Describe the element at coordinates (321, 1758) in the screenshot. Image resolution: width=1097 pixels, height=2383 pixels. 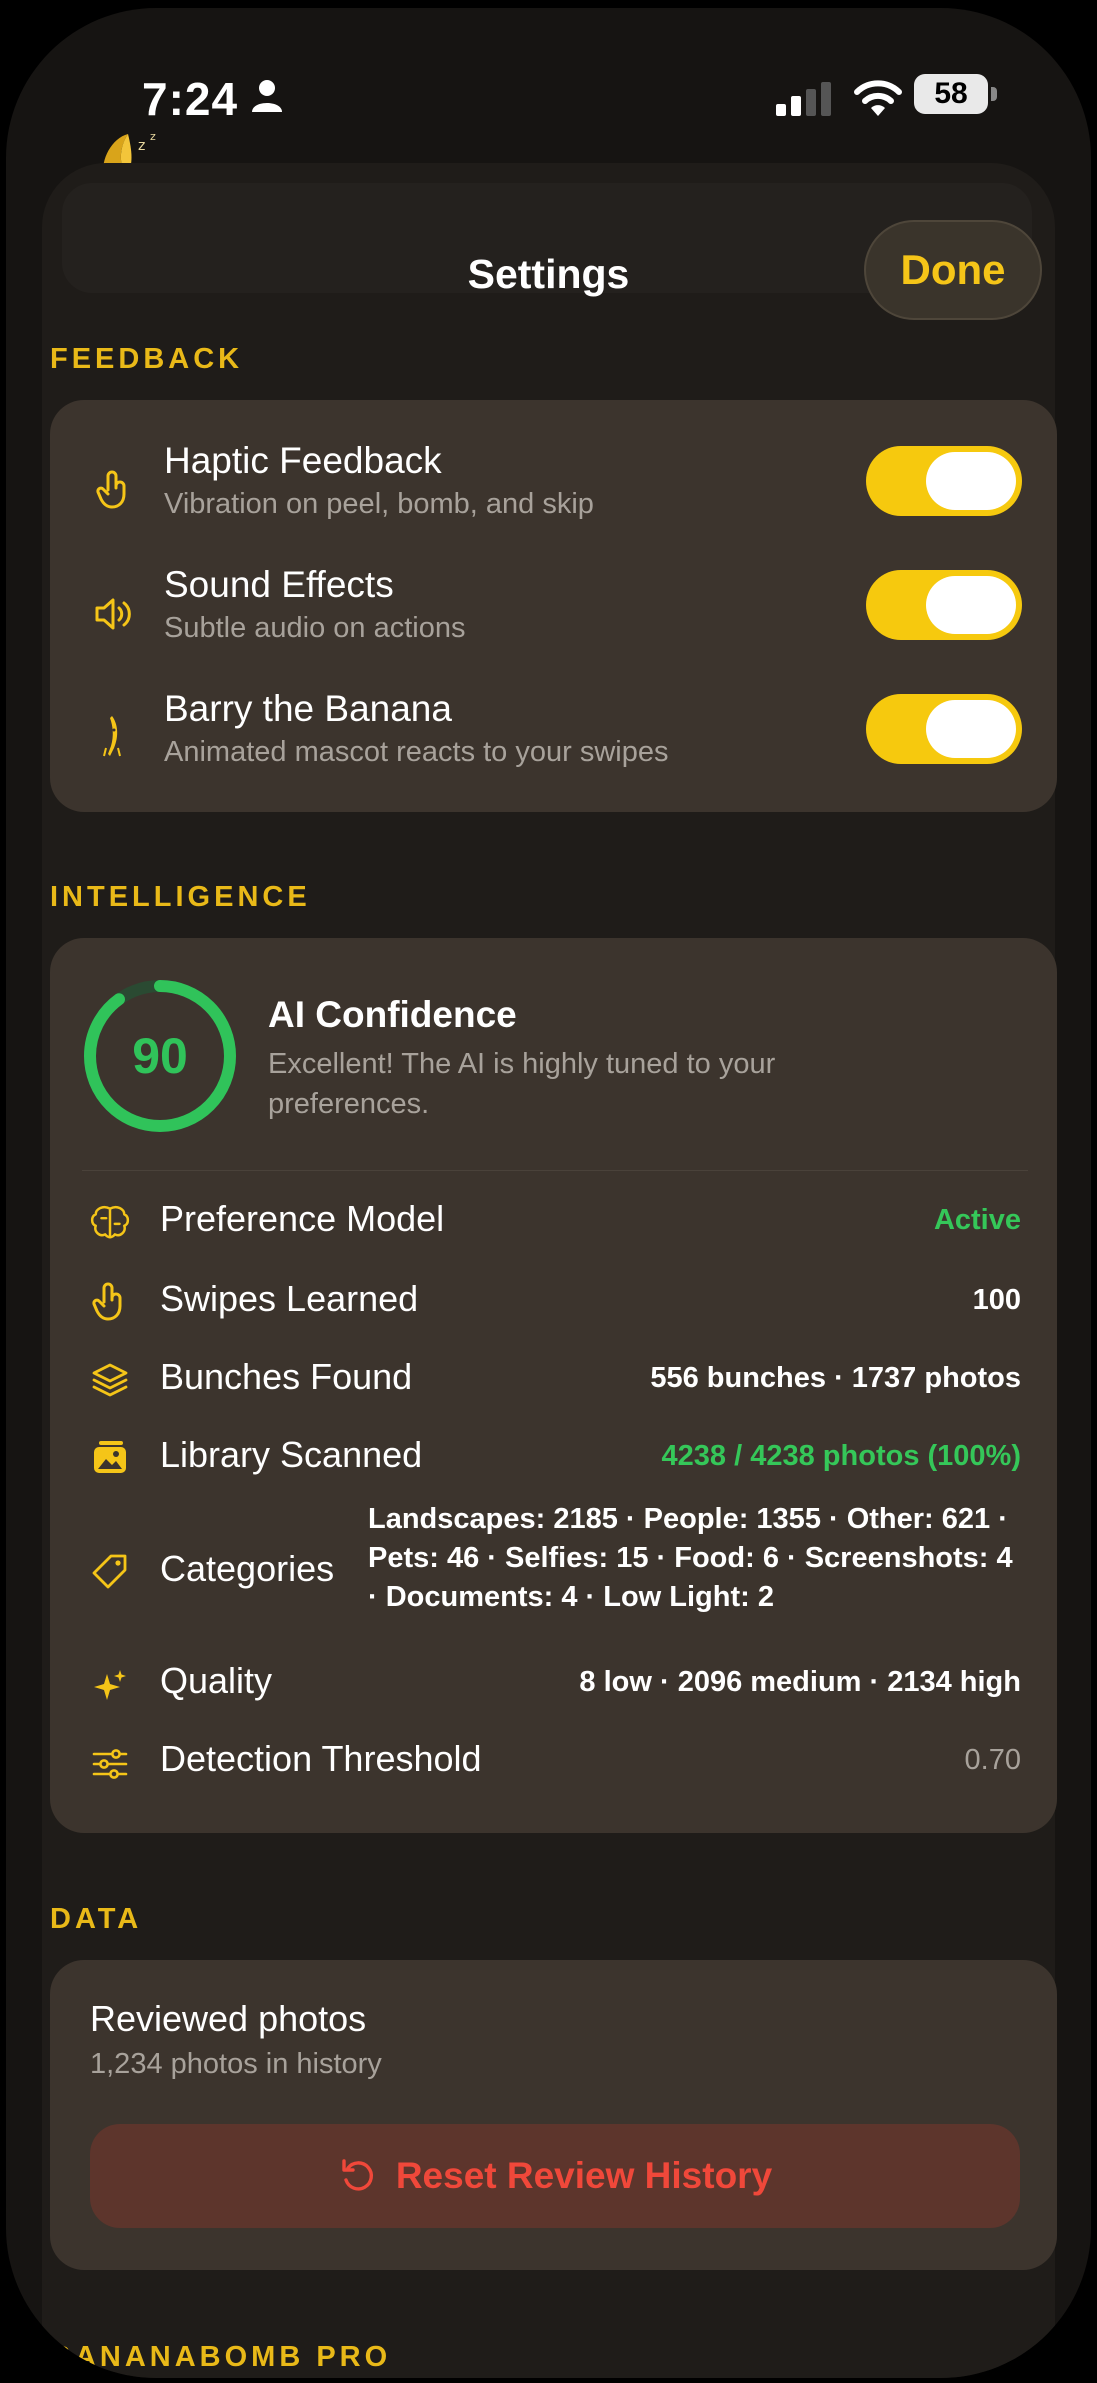
I see `stat-label: Detection Threshold` at that location.